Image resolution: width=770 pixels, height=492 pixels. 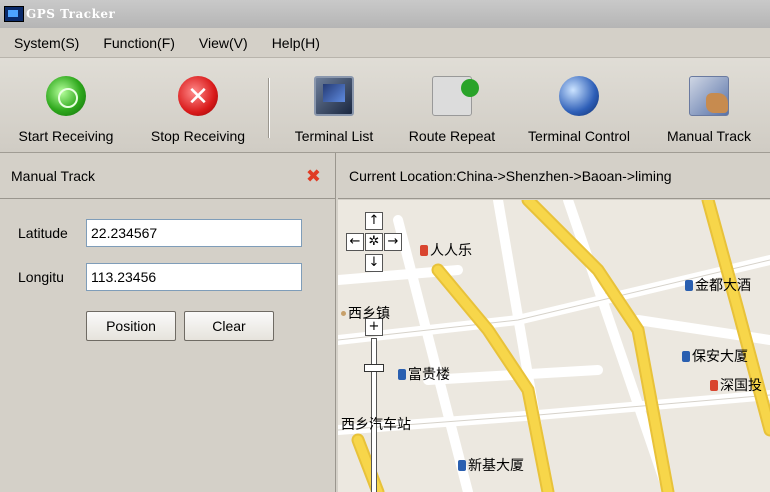 I want to click on start-receiving-button: Start Receiving, so click(x=66, y=105).